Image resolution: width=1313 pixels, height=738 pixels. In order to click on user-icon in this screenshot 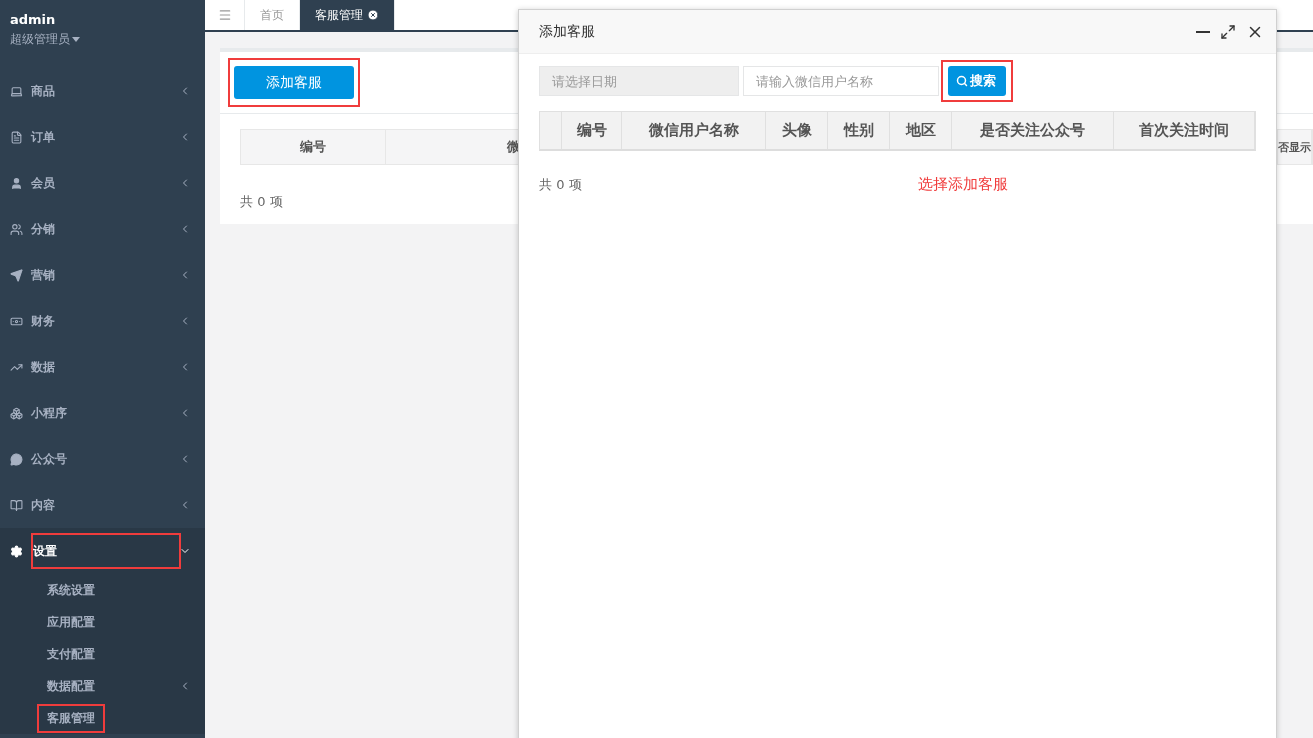, I will do `click(16, 183)`.